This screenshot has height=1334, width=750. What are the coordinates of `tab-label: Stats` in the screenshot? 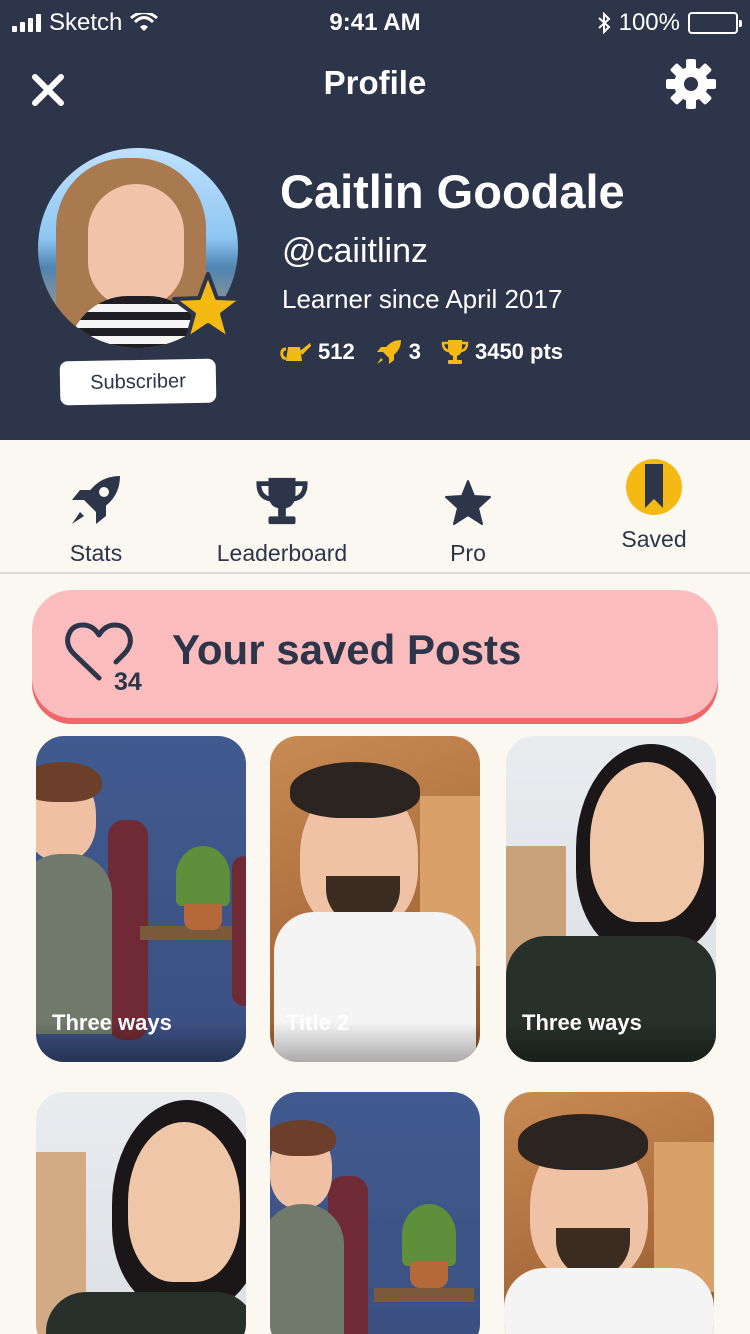 It's located at (96, 553).